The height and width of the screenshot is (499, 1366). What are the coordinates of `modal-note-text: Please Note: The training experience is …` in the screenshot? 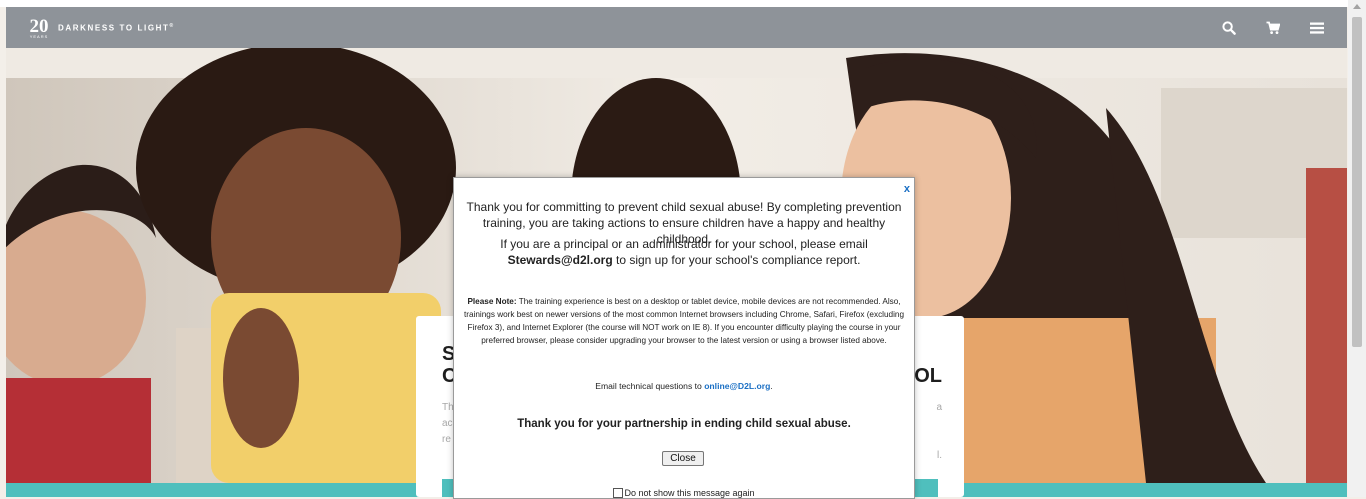 It's located at (684, 321).